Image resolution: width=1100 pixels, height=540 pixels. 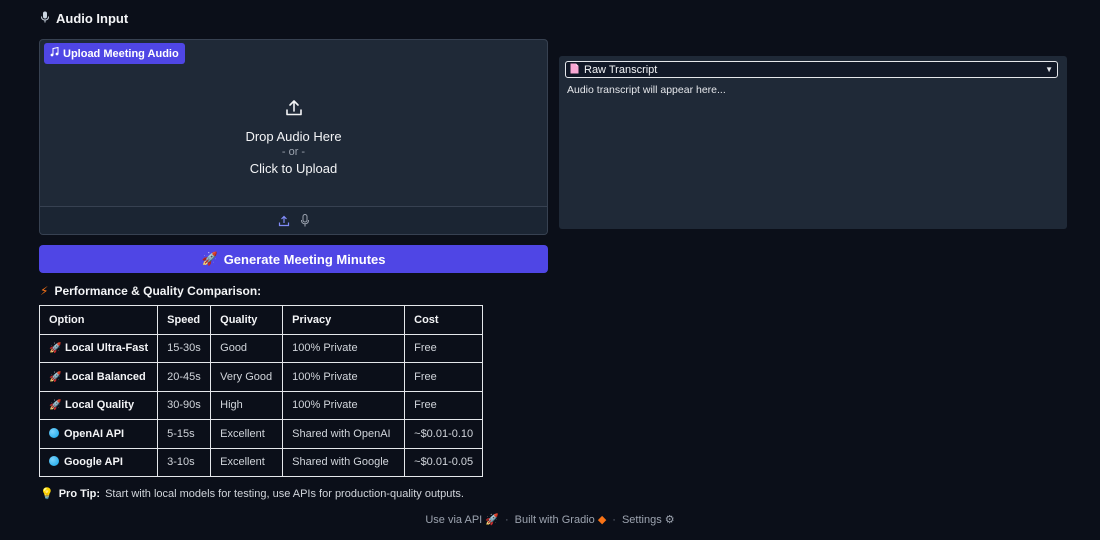 What do you see at coordinates (105, 376) in the screenshot?
I see `option-name: Local Balanced` at bounding box center [105, 376].